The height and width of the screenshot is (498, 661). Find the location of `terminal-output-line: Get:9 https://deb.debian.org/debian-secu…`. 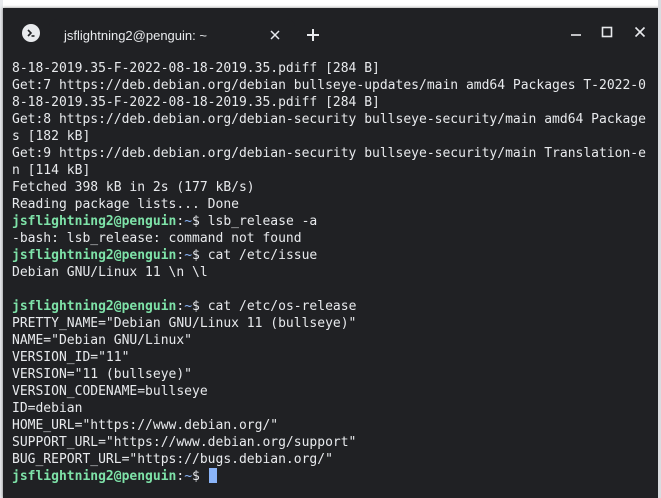

terminal-output-line: Get:9 https://deb.debian.org/debian-secu… is located at coordinates (329, 153).